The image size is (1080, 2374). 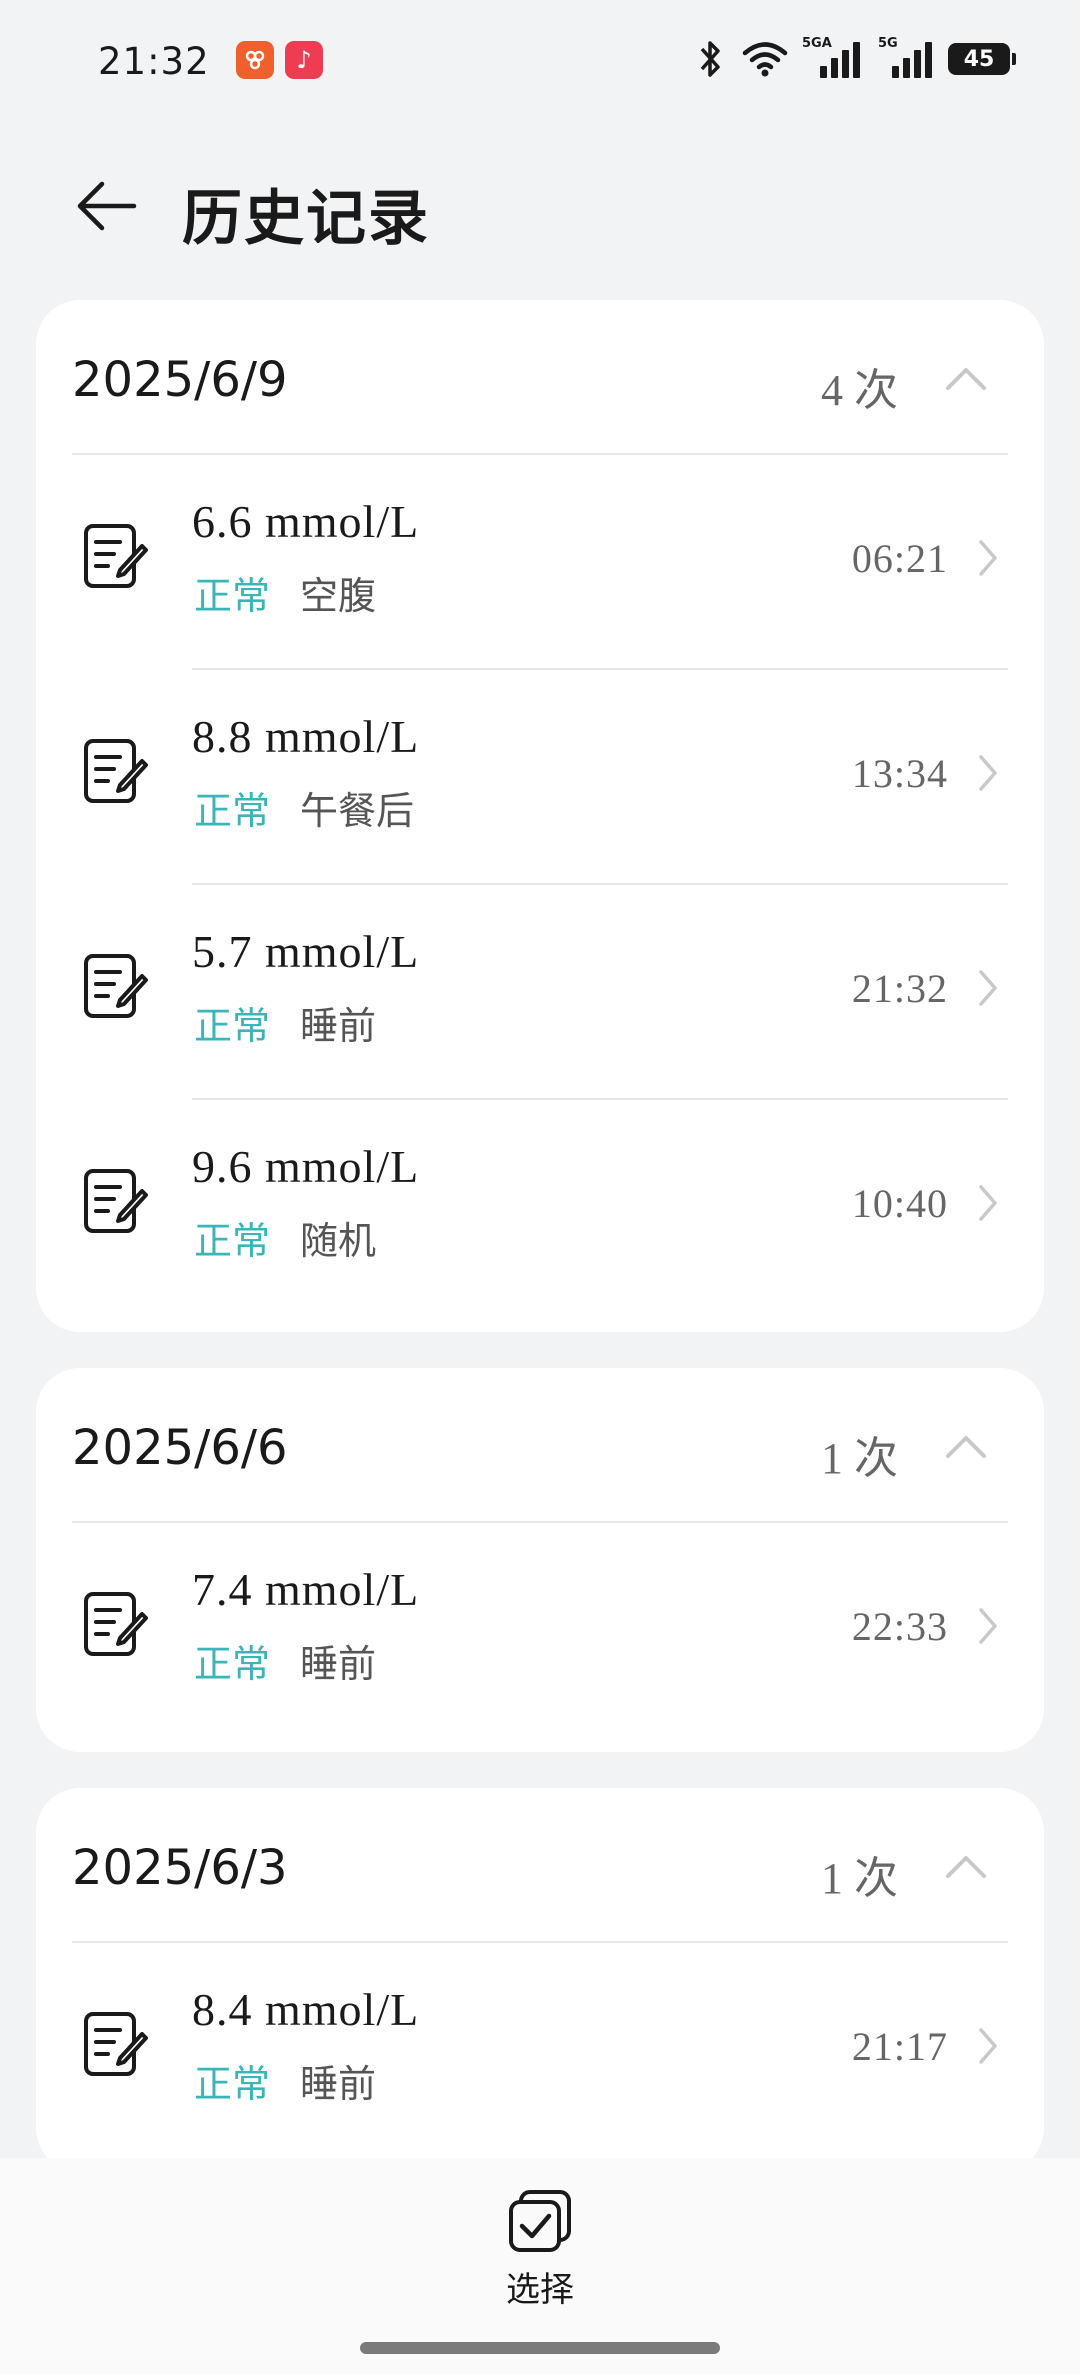 I want to click on music-notification-icon: ♪, so click(x=304, y=60).